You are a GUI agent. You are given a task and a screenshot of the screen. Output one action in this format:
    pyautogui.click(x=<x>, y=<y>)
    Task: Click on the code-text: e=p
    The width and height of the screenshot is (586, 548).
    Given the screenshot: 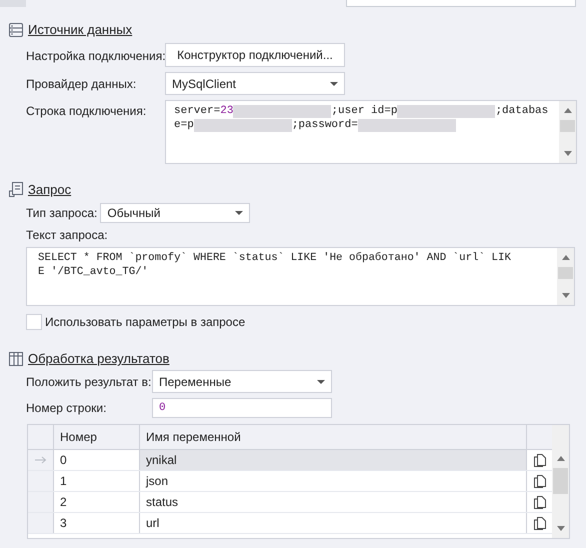 What is the action you would take?
    pyautogui.click(x=184, y=125)
    